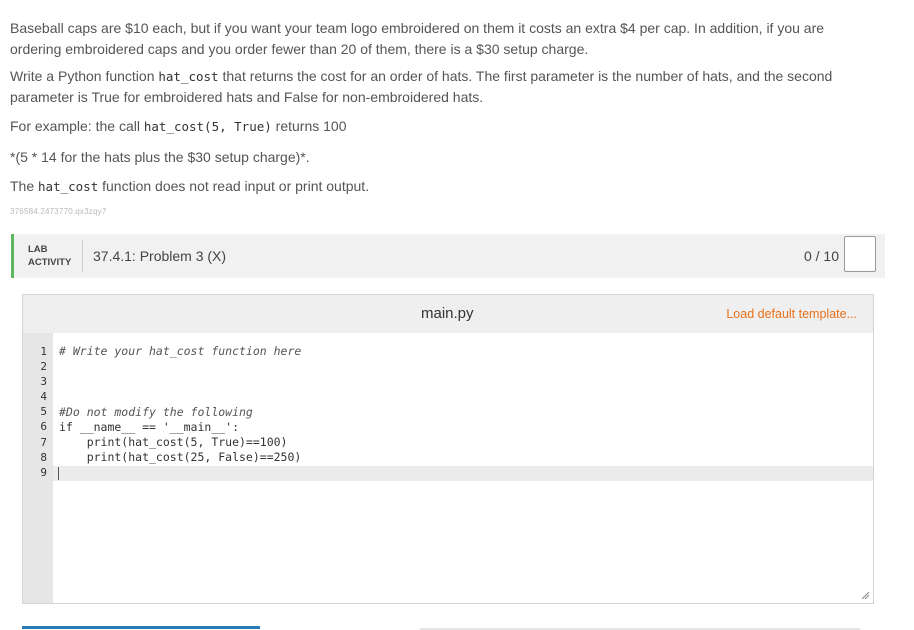  I want to click on lab-label-line2: ACTIVITY, so click(50, 262).